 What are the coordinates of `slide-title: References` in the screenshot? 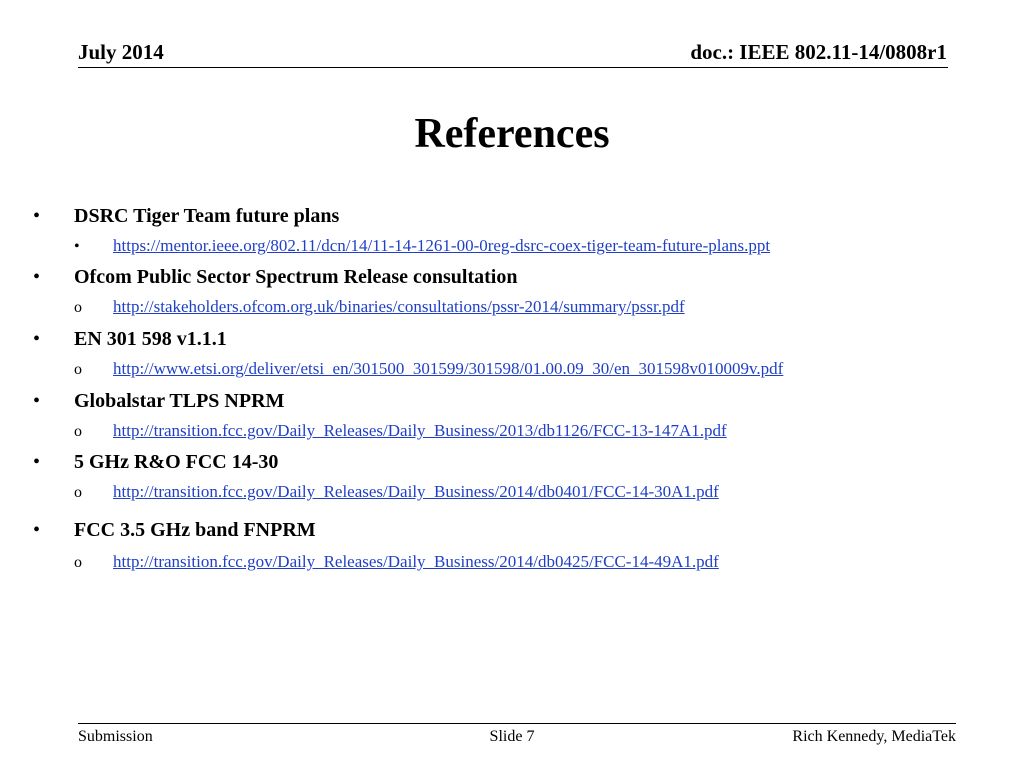 It's located at (512, 134).